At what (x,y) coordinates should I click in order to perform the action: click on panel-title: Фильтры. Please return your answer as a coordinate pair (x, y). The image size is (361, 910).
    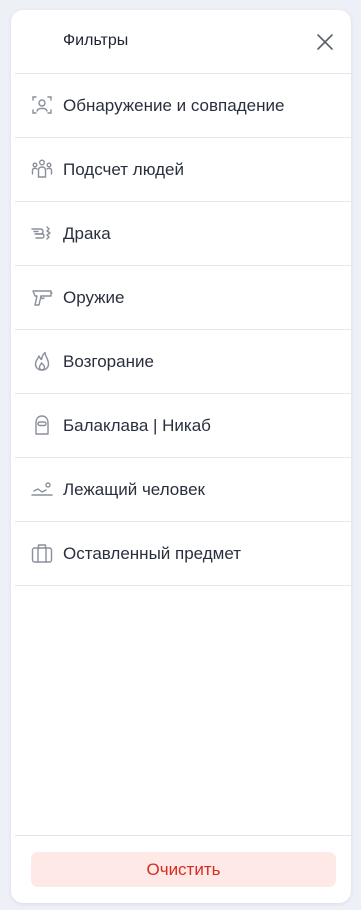
    Looking at the image, I should click on (96, 40).